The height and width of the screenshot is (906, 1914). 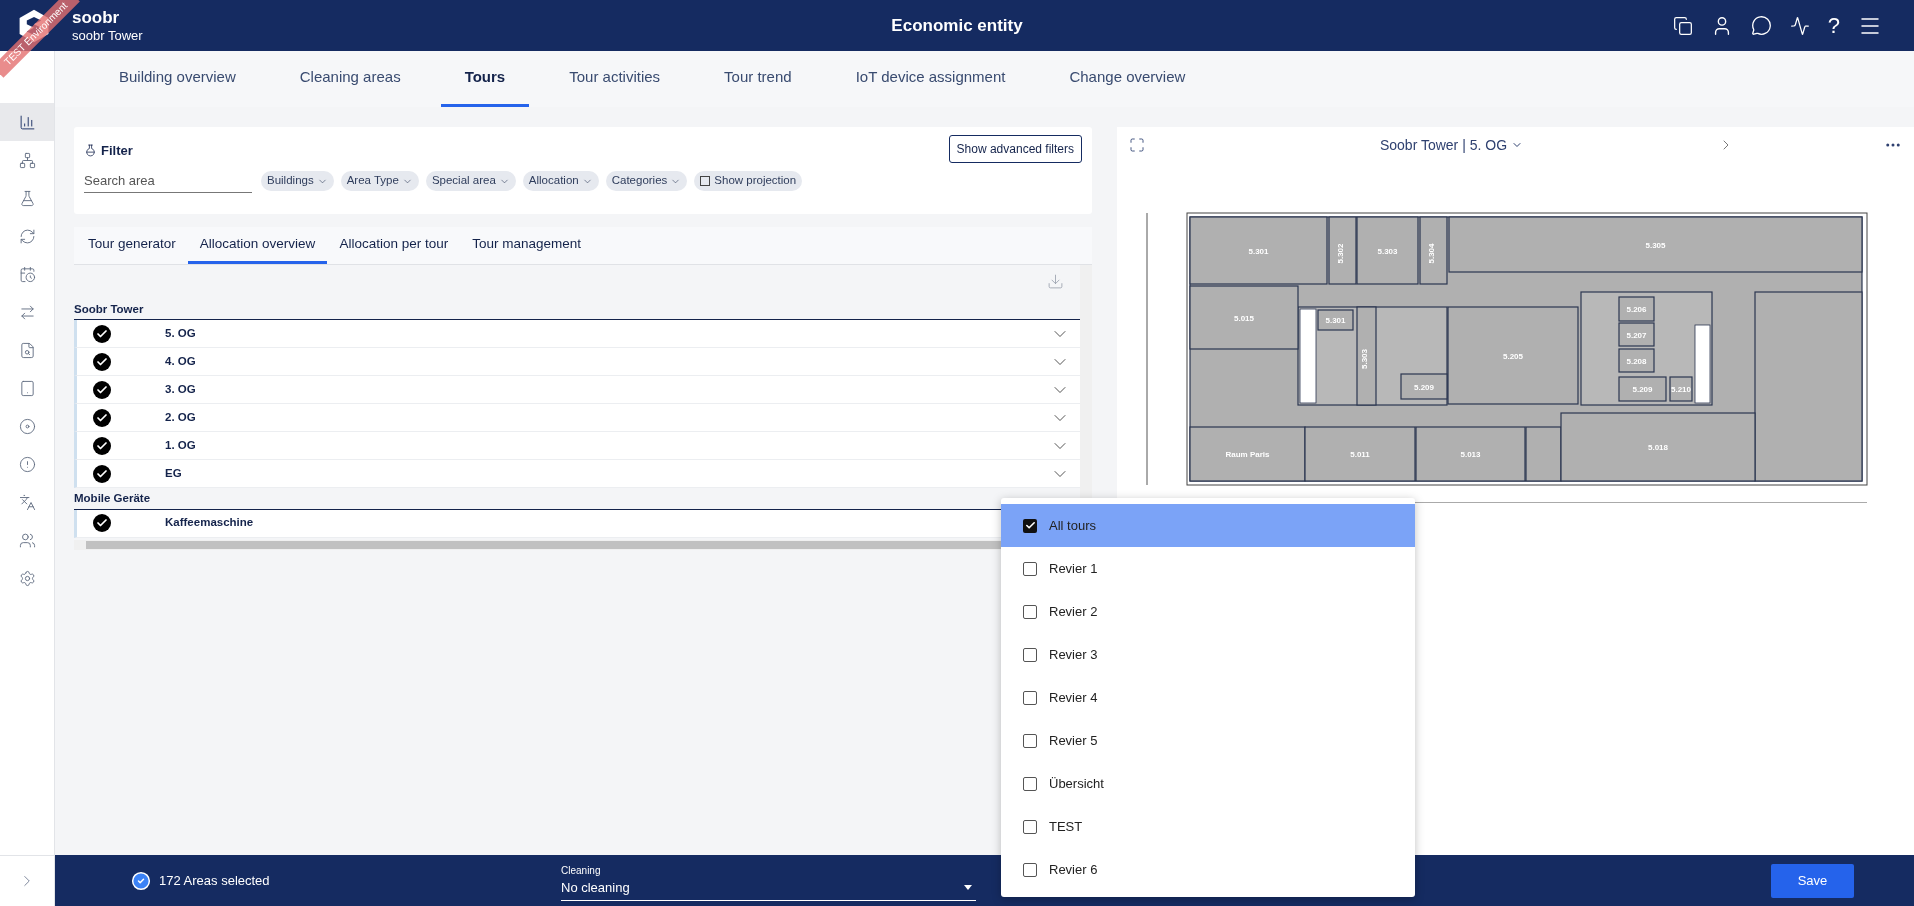 What do you see at coordinates (1761, 25) in the screenshot?
I see `chat-icon` at bounding box center [1761, 25].